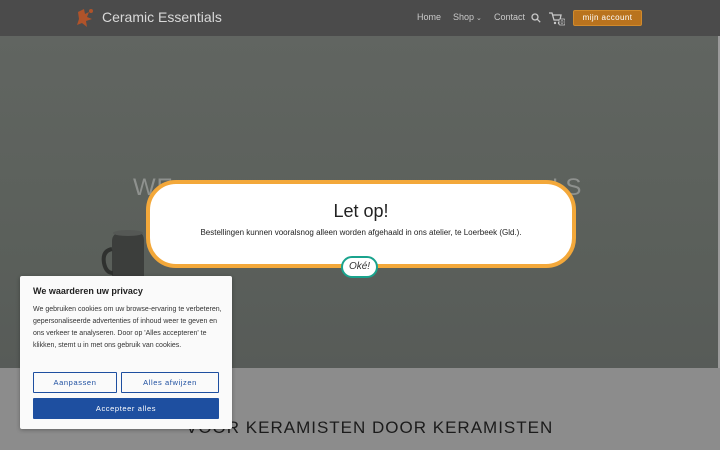 The height and width of the screenshot is (450, 720). I want to click on section-heading: VOOR KERAMISTEN DOOR KERAMISTEN, so click(370, 427).